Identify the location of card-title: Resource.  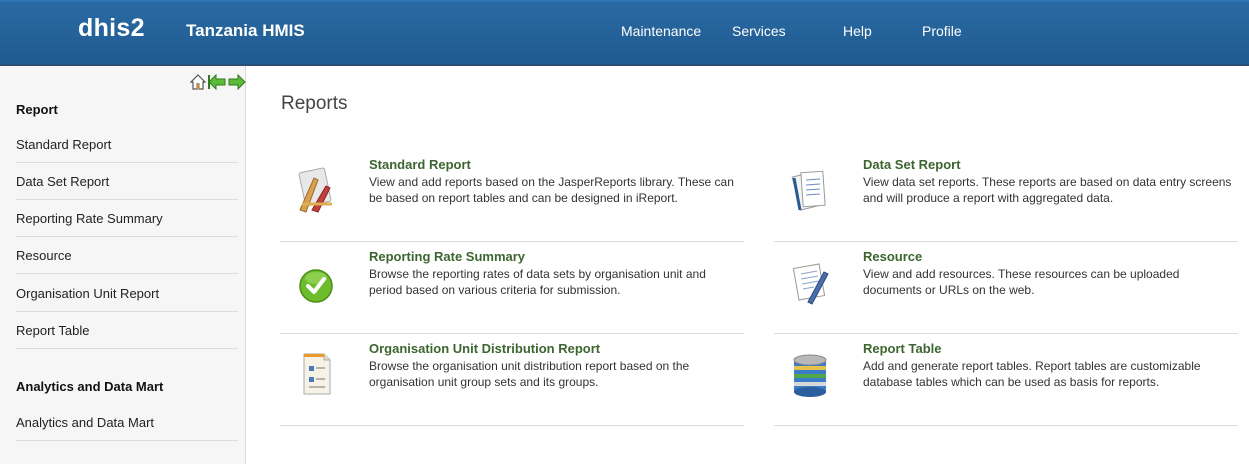
(892, 256).